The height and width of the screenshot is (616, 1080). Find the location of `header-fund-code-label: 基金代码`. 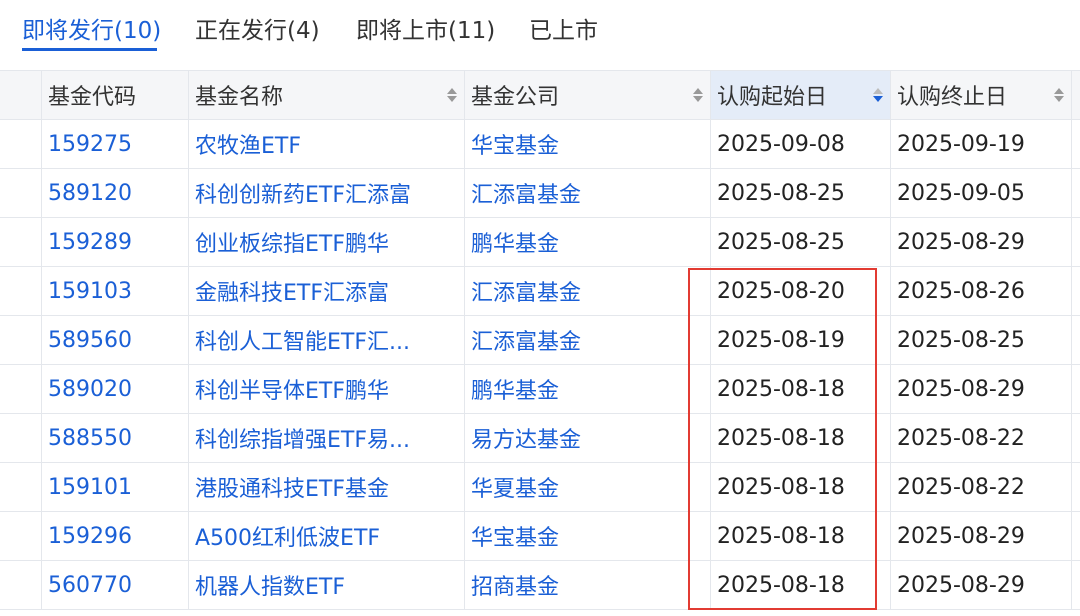

header-fund-code-label: 基金代码 is located at coordinates (92, 97).